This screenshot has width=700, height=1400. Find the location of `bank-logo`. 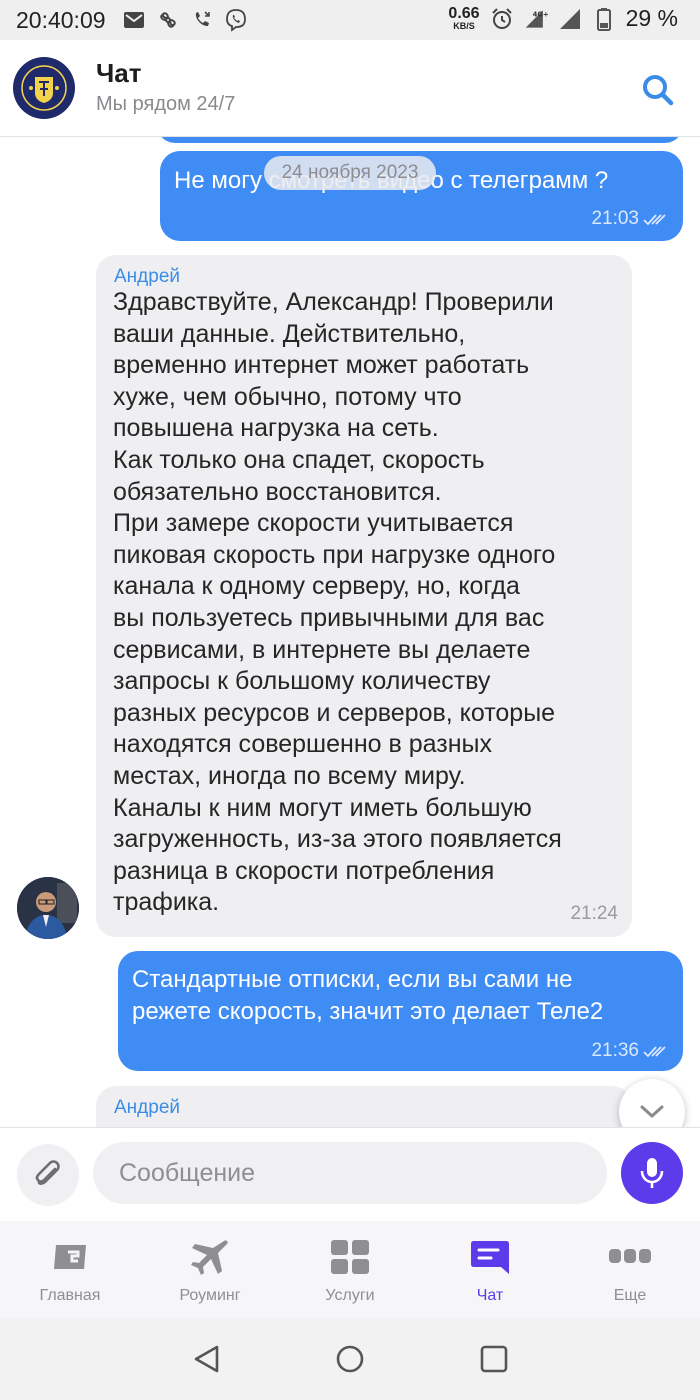

bank-logo is located at coordinates (44, 88).